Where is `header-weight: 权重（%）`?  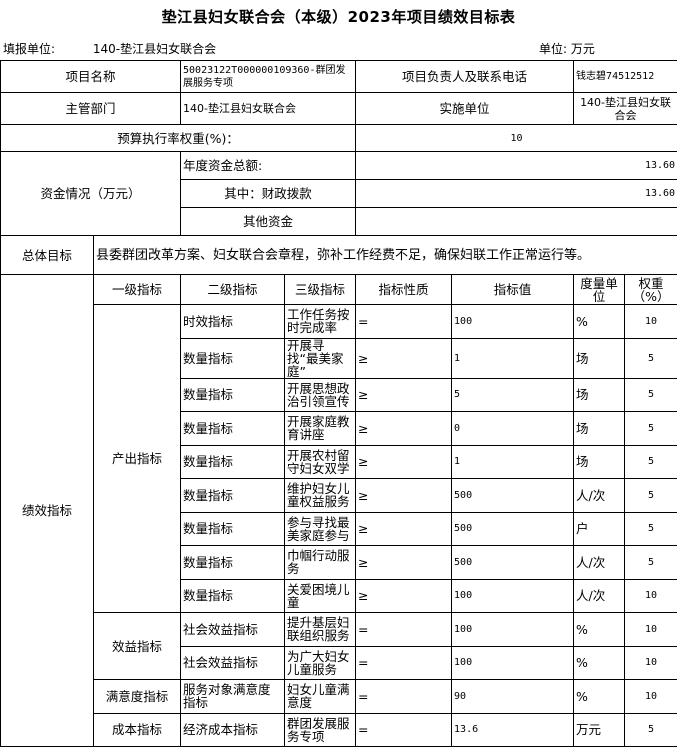 header-weight: 权重（%） is located at coordinates (651, 290).